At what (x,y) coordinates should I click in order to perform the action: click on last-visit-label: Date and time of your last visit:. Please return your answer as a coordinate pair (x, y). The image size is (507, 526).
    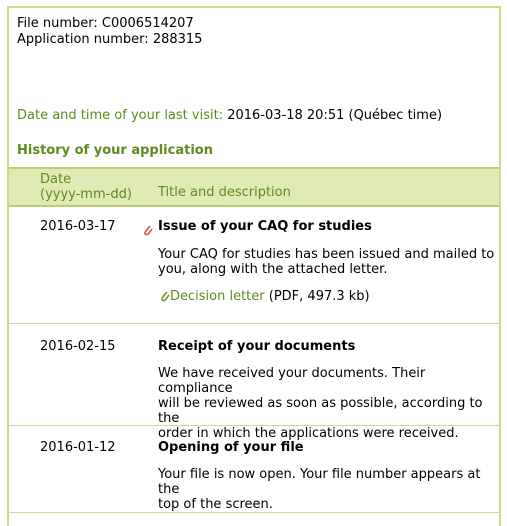
    Looking at the image, I should click on (120, 115).